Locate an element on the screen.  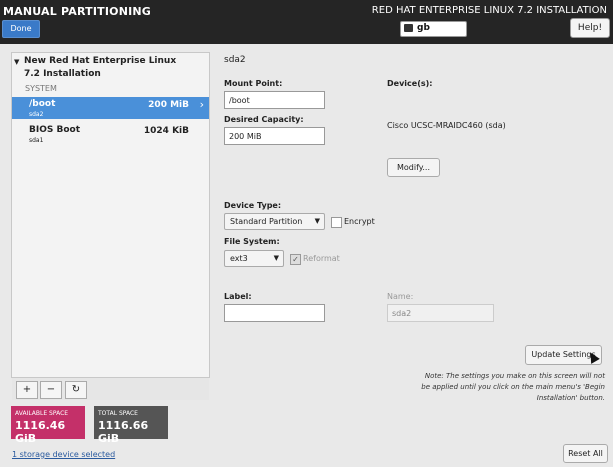
total-space-value: 1116.66 GiB is located at coordinates (123, 432).